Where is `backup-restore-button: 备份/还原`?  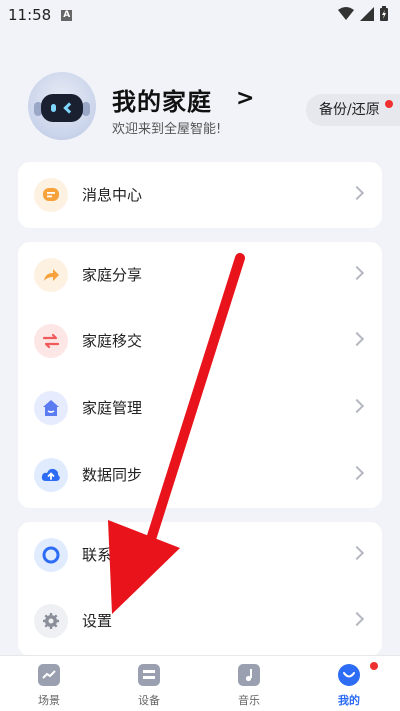 backup-restore-button: 备份/还原 is located at coordinates (353, 110).